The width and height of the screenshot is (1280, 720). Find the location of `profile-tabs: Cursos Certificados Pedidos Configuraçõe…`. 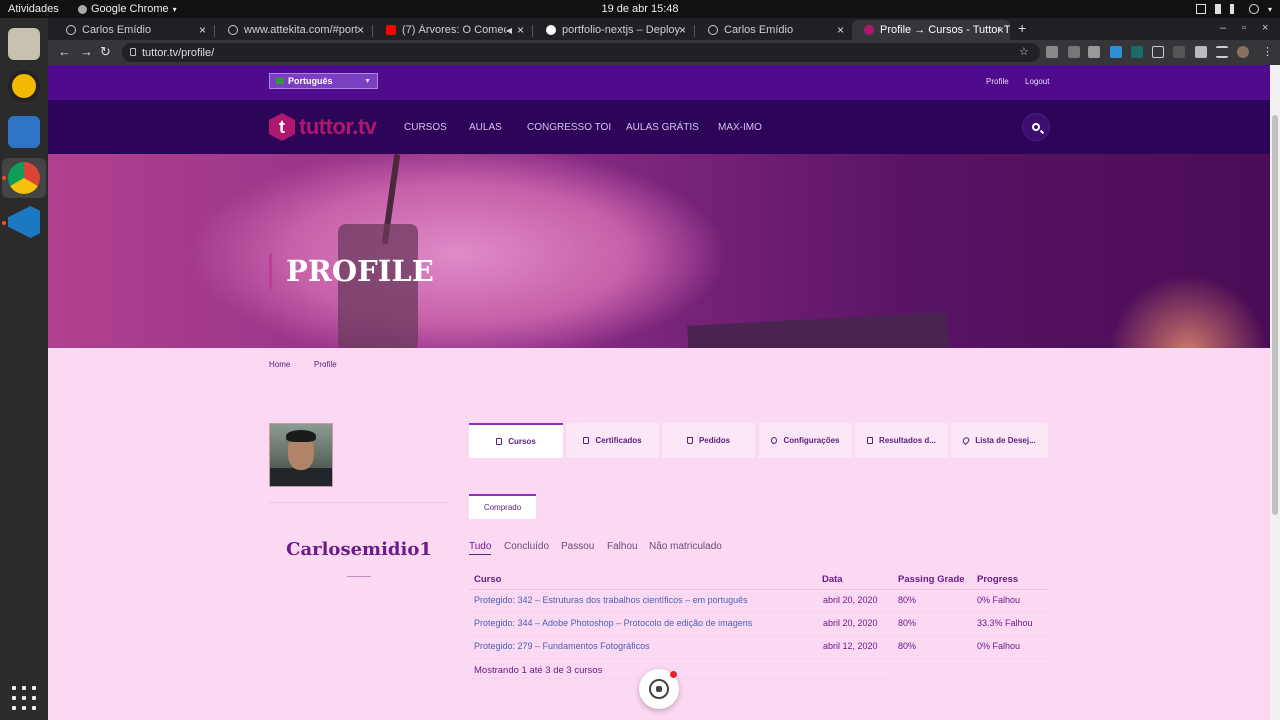

profile-tabs: Cursos Certificados Pedidos Configuraçõe… is located at coordinates (759, 440).